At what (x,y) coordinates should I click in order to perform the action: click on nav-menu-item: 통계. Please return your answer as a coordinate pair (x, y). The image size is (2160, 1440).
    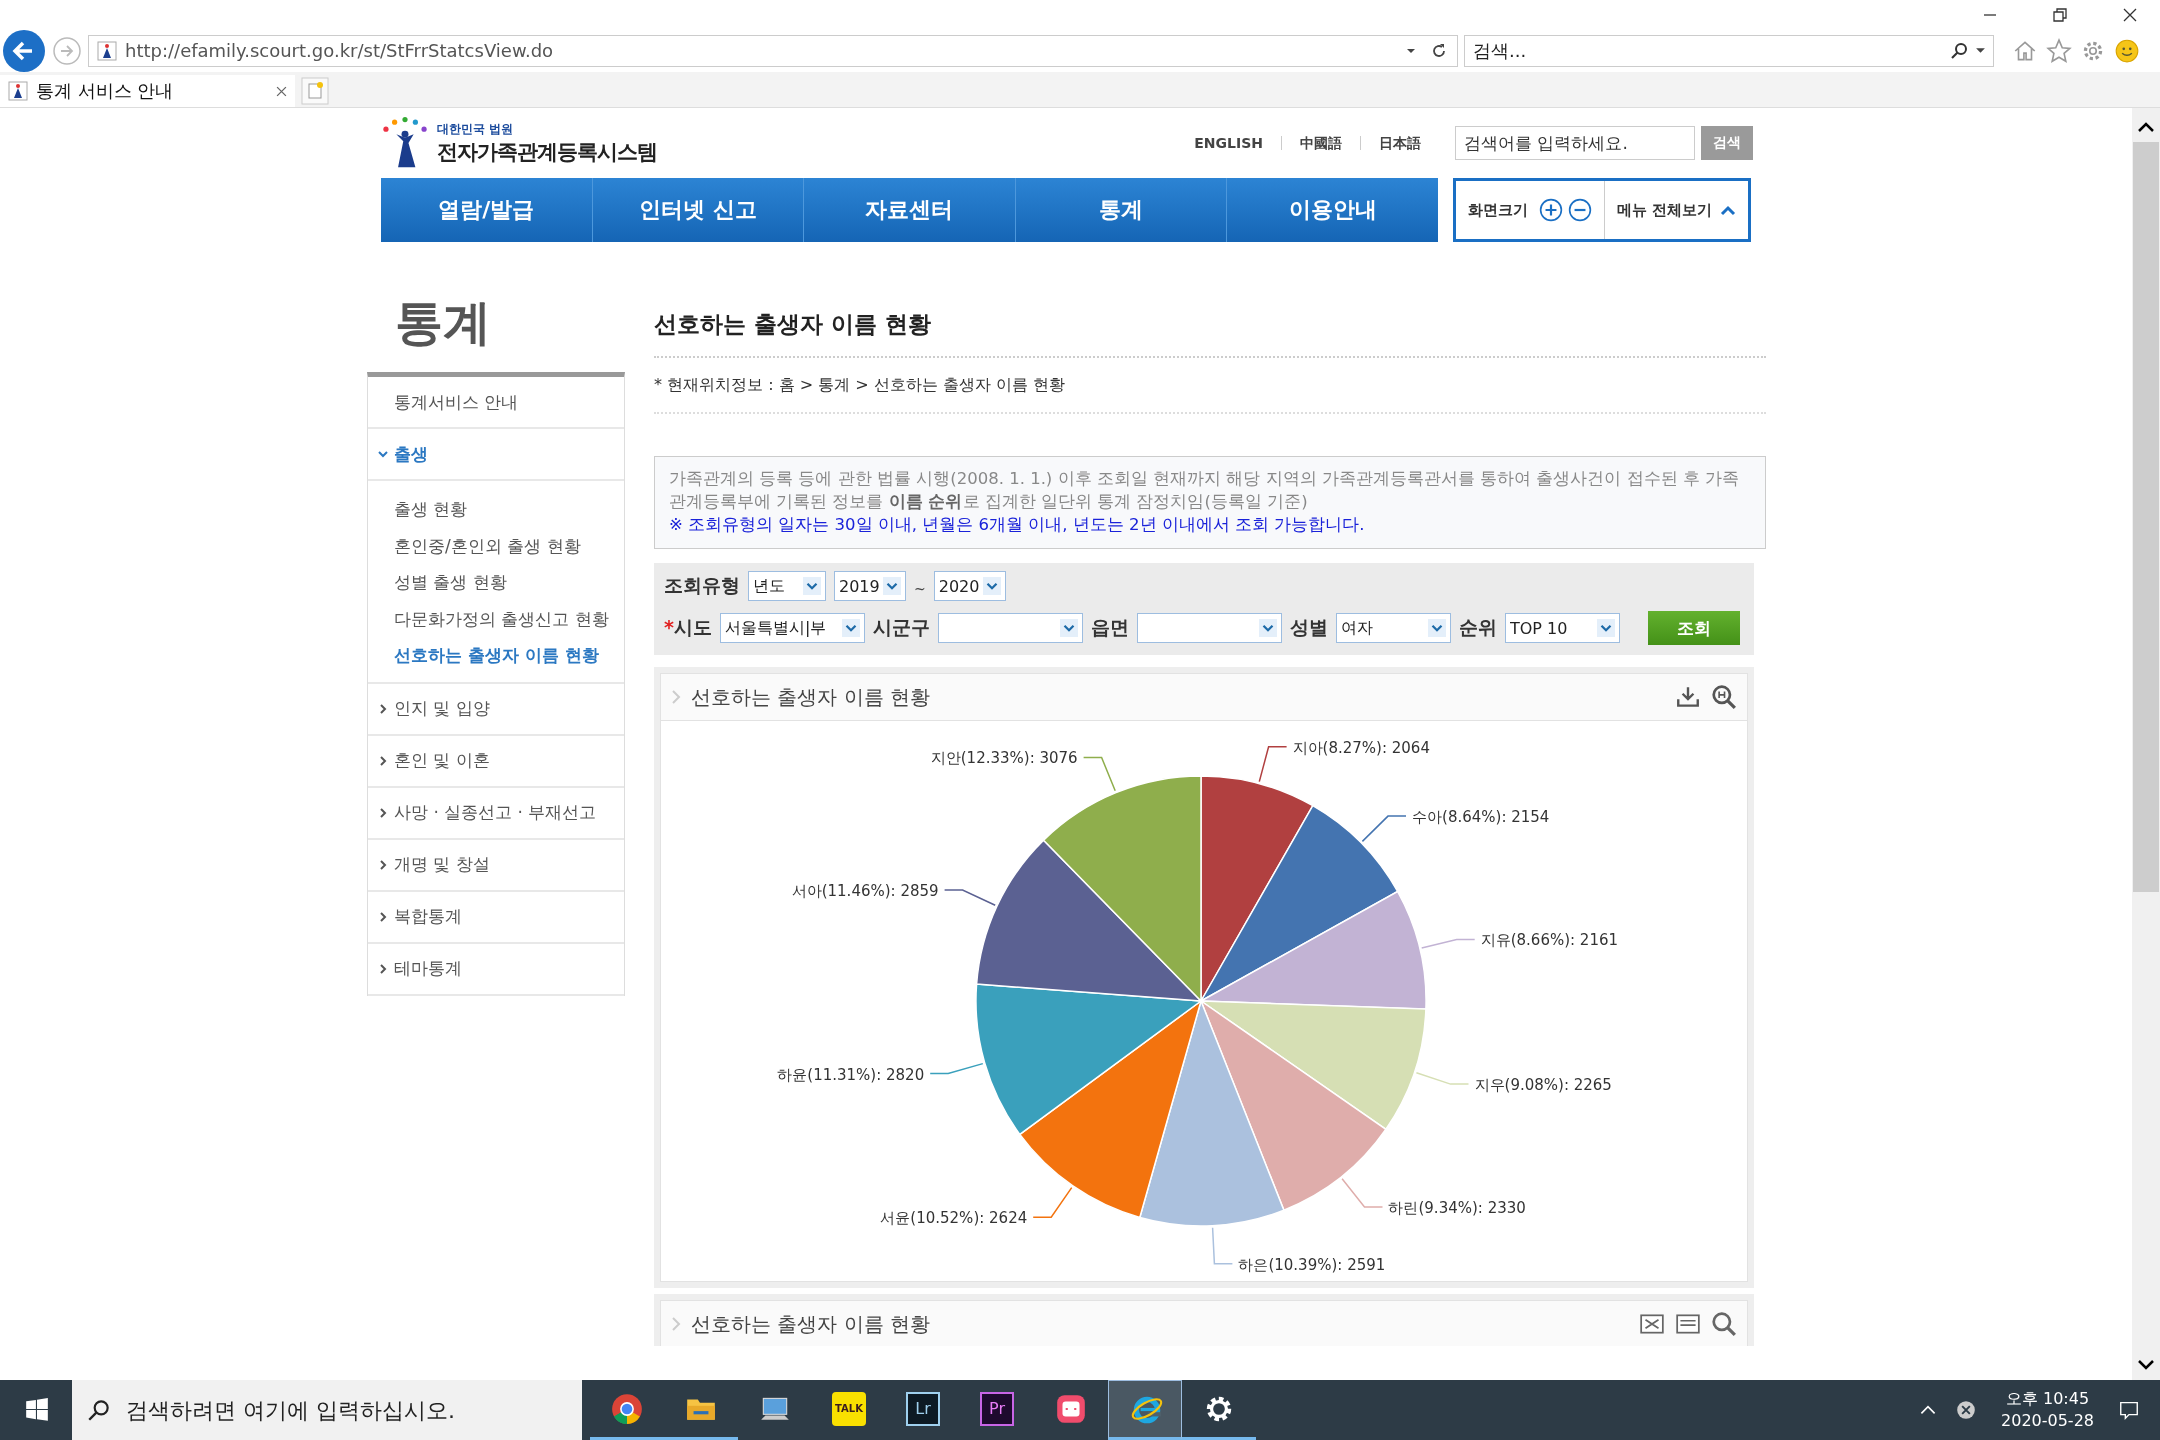
    Looking at the image, I should click on (1120, 210).